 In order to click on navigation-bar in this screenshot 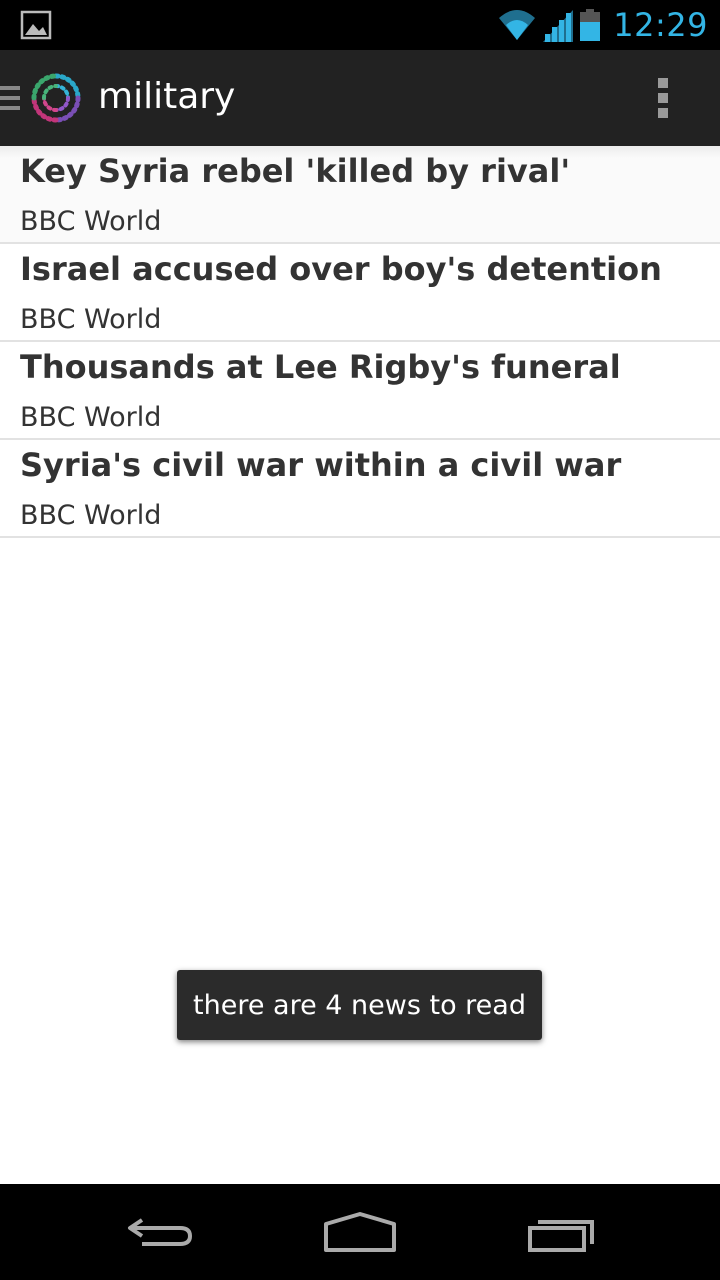, I will do `click(360, 1232)`.